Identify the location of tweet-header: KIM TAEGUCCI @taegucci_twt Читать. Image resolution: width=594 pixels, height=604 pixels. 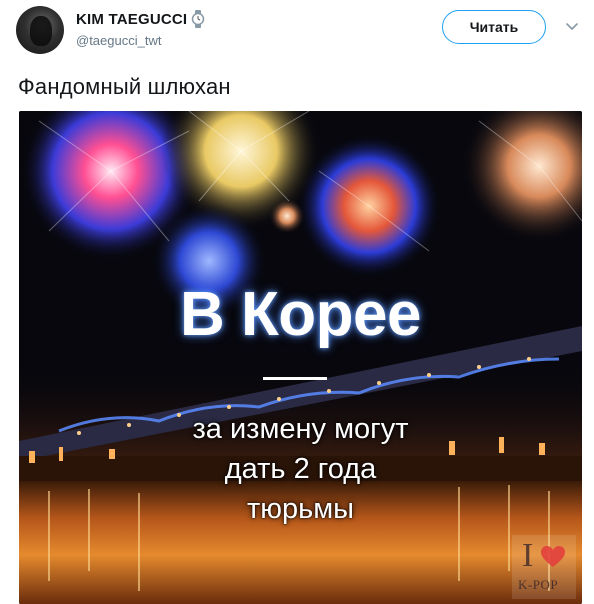
(297, 32).